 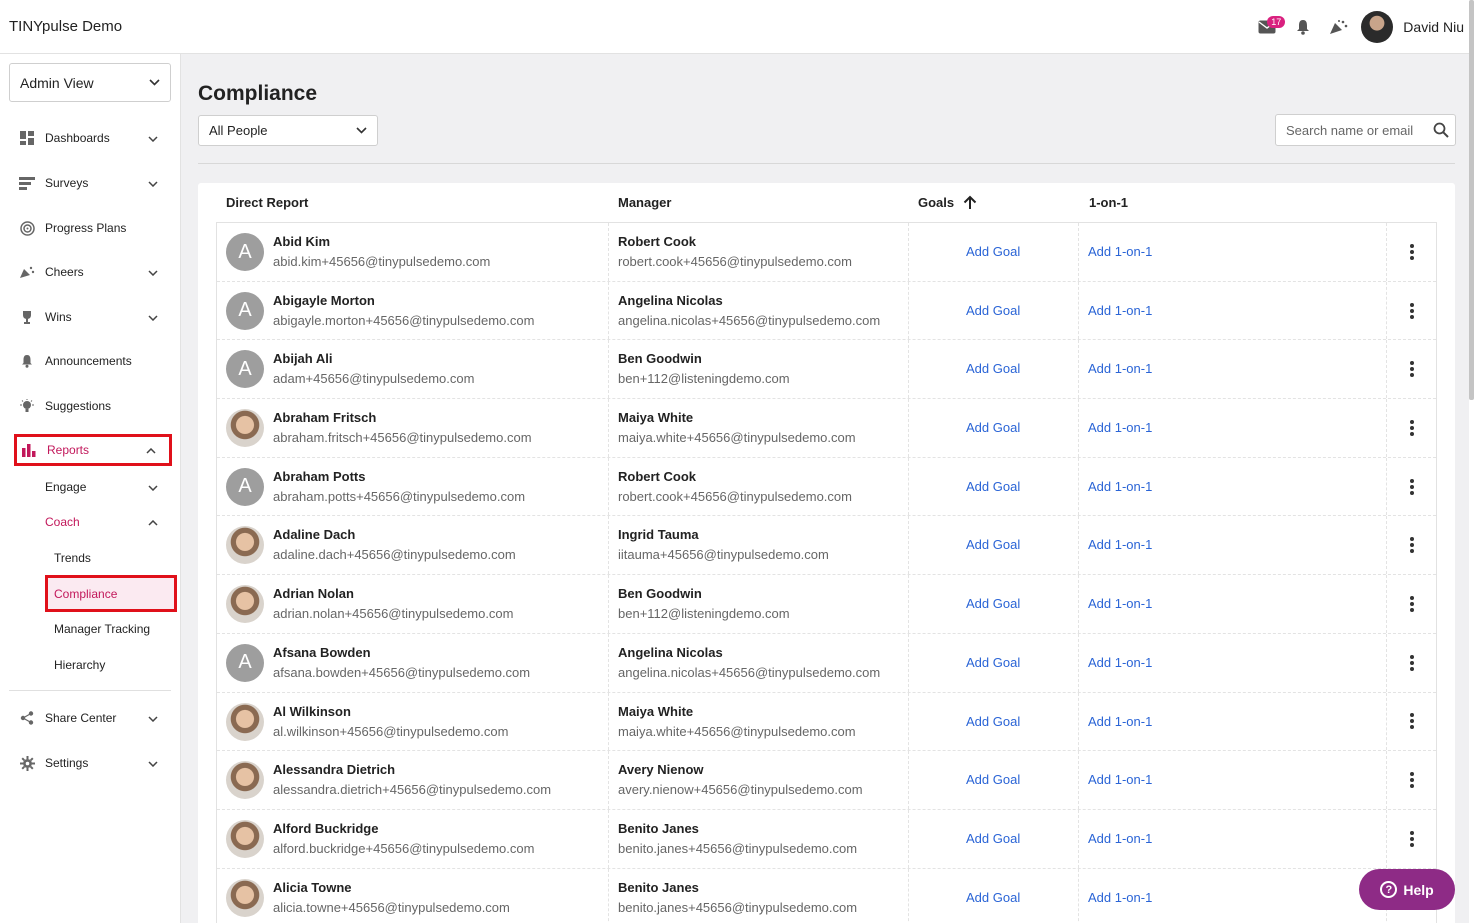 I want to click on manager-name: Robert Cook, so click(x=657, y=241).